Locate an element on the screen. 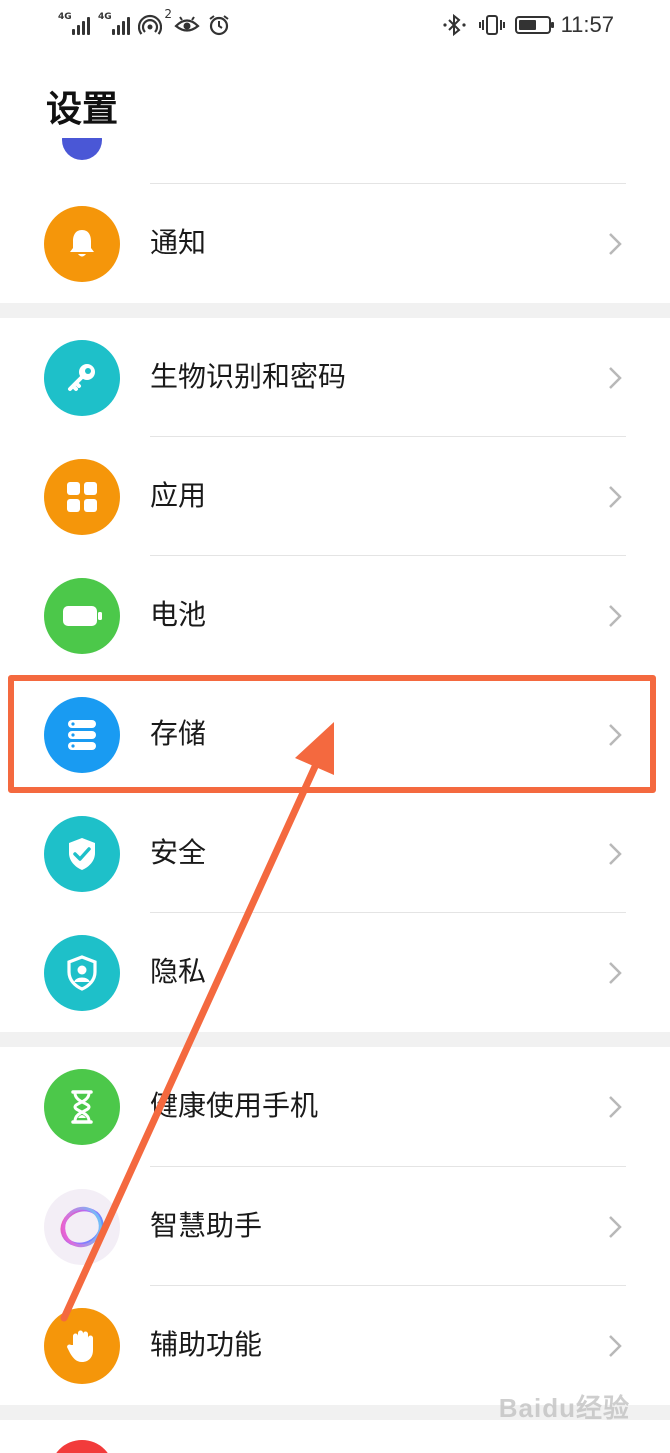 This screenshot has width=670, height=1453. status-bar: 4G 4G 2 11:57 is located at coordinates (335, 26).